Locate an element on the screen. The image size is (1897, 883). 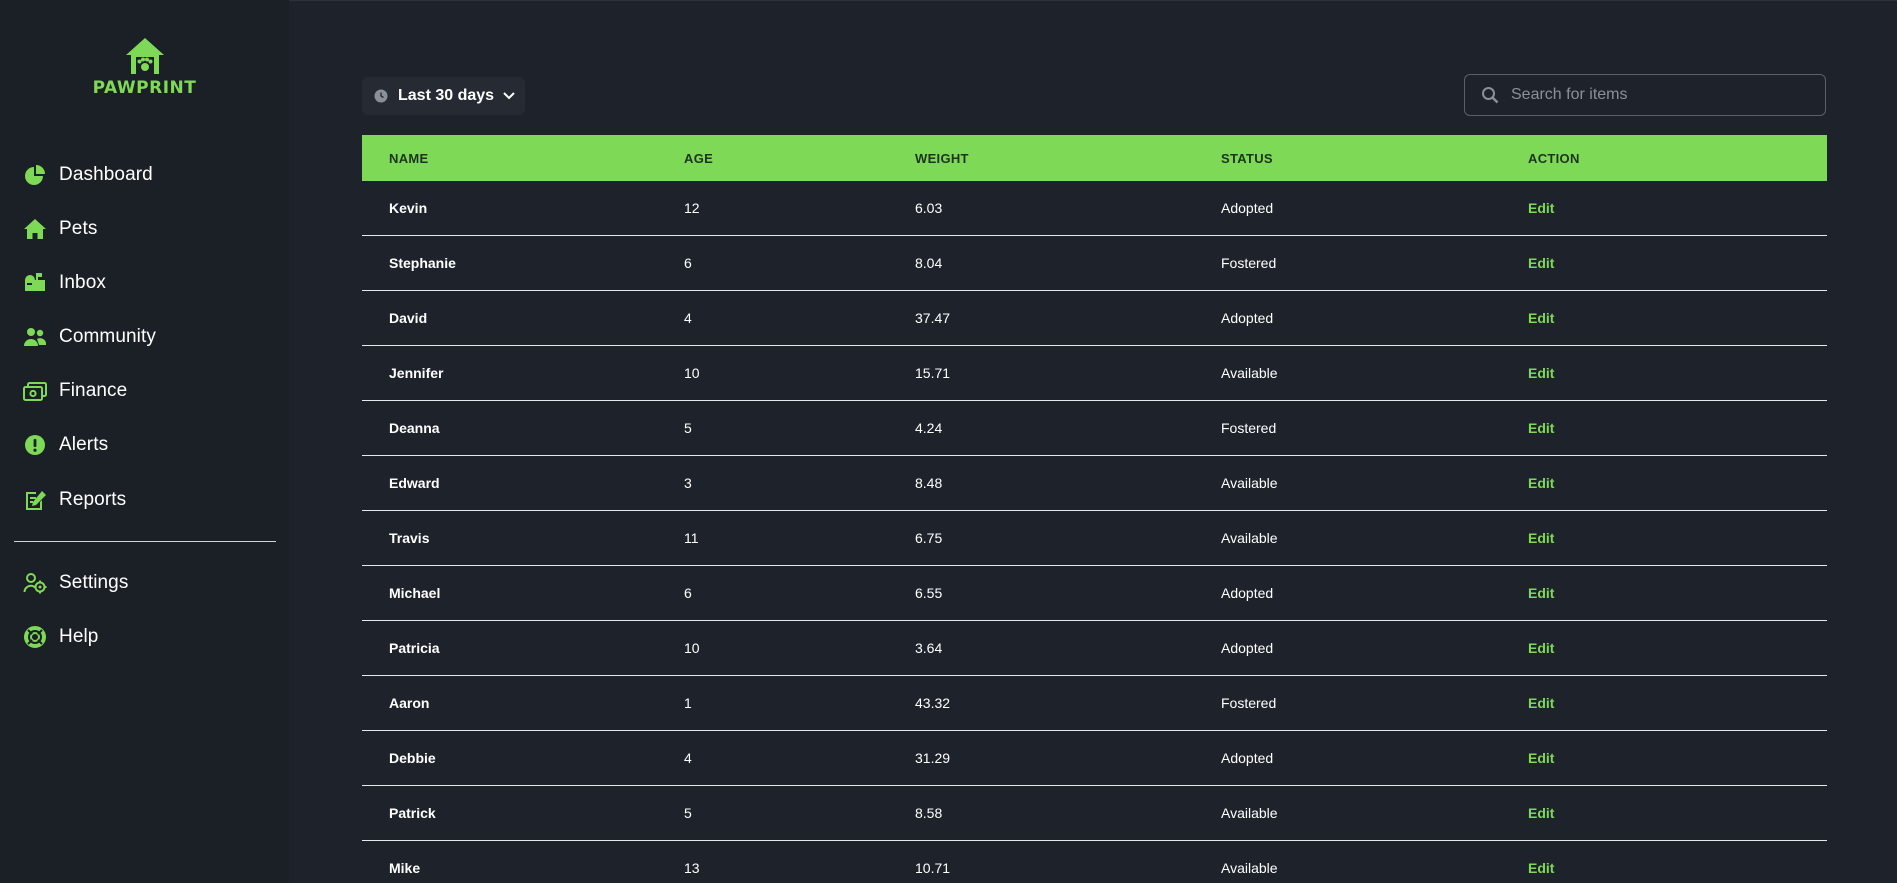
sidebar-item-help: Help is located at coordinates (147, 637).